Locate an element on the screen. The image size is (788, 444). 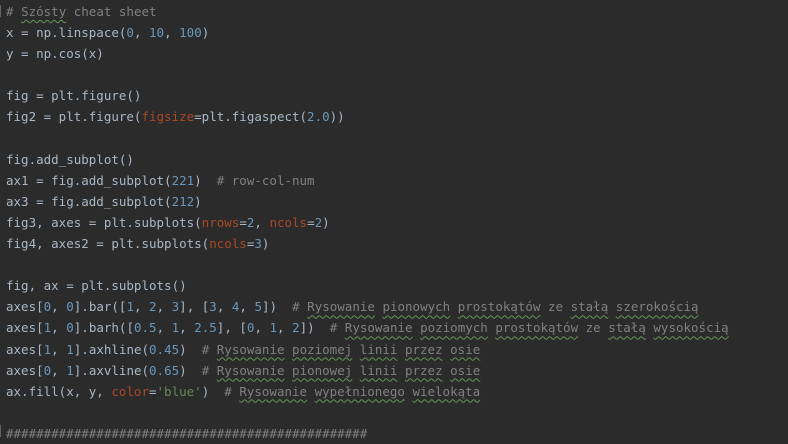
code-token-plain: fig = plt.figure() is located at coordinates (74, 96).